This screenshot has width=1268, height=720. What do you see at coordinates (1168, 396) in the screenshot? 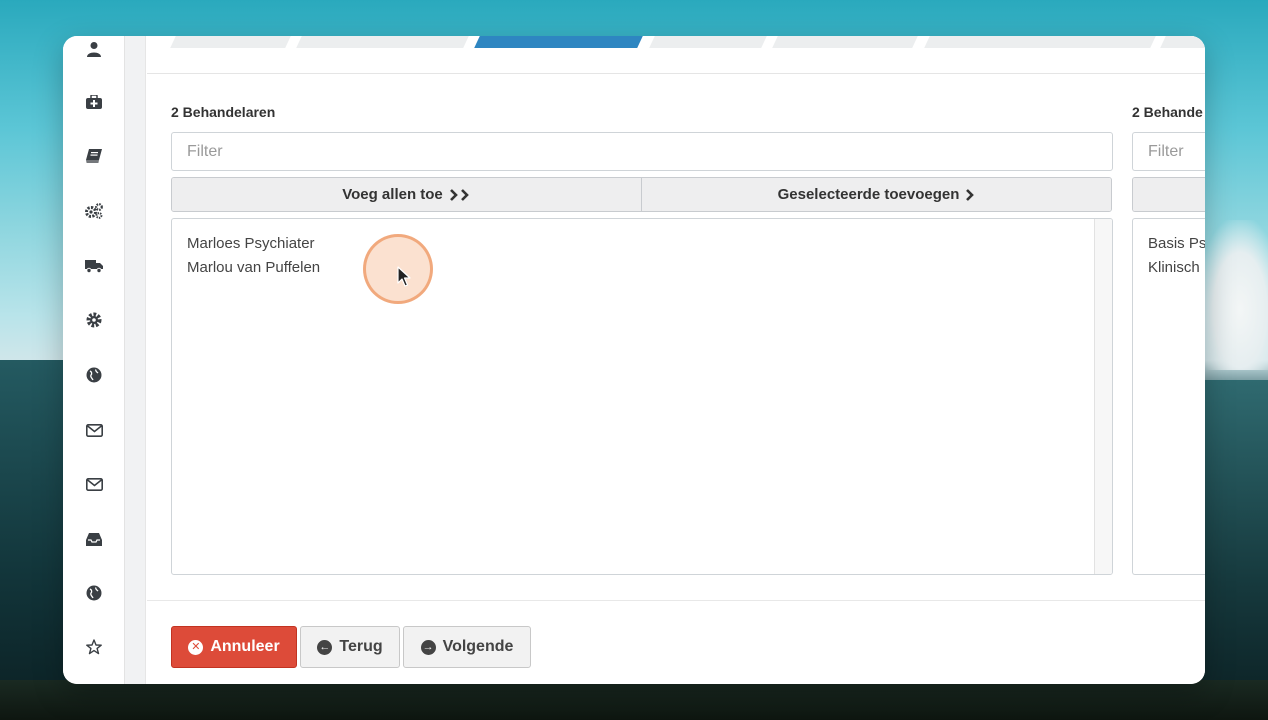
I see `right-listbox: Basis Ps Klinisch` at bounding box center [1168, 396].